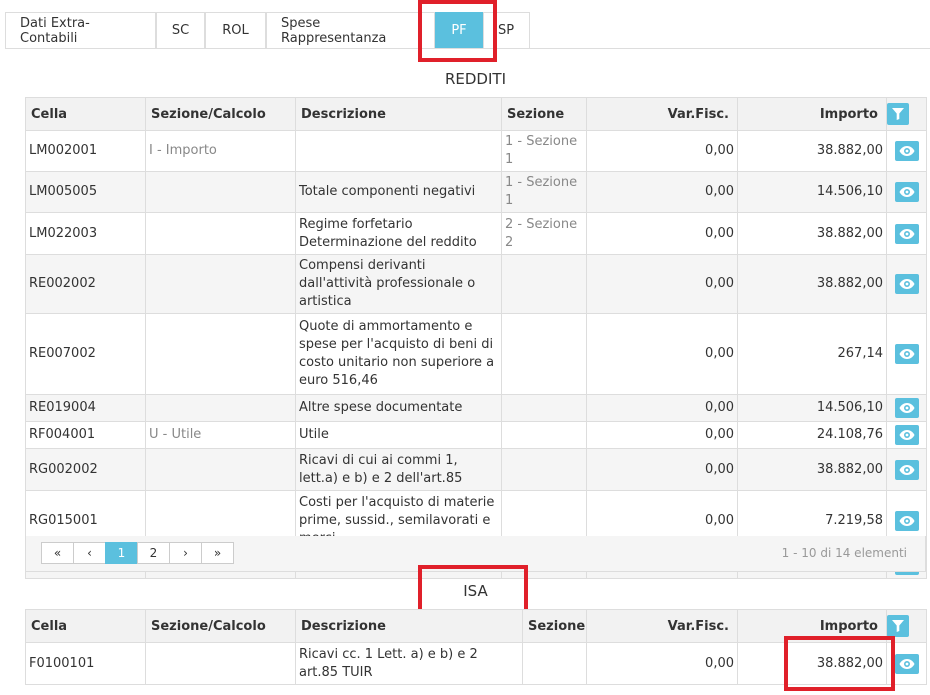 The height and width of the screenshot is (695, 930). Describe the element at coordinates (350, 30) in the screenshot. I see `tab-spese-rappresentanza: Spese Rappresentanza` at that location.